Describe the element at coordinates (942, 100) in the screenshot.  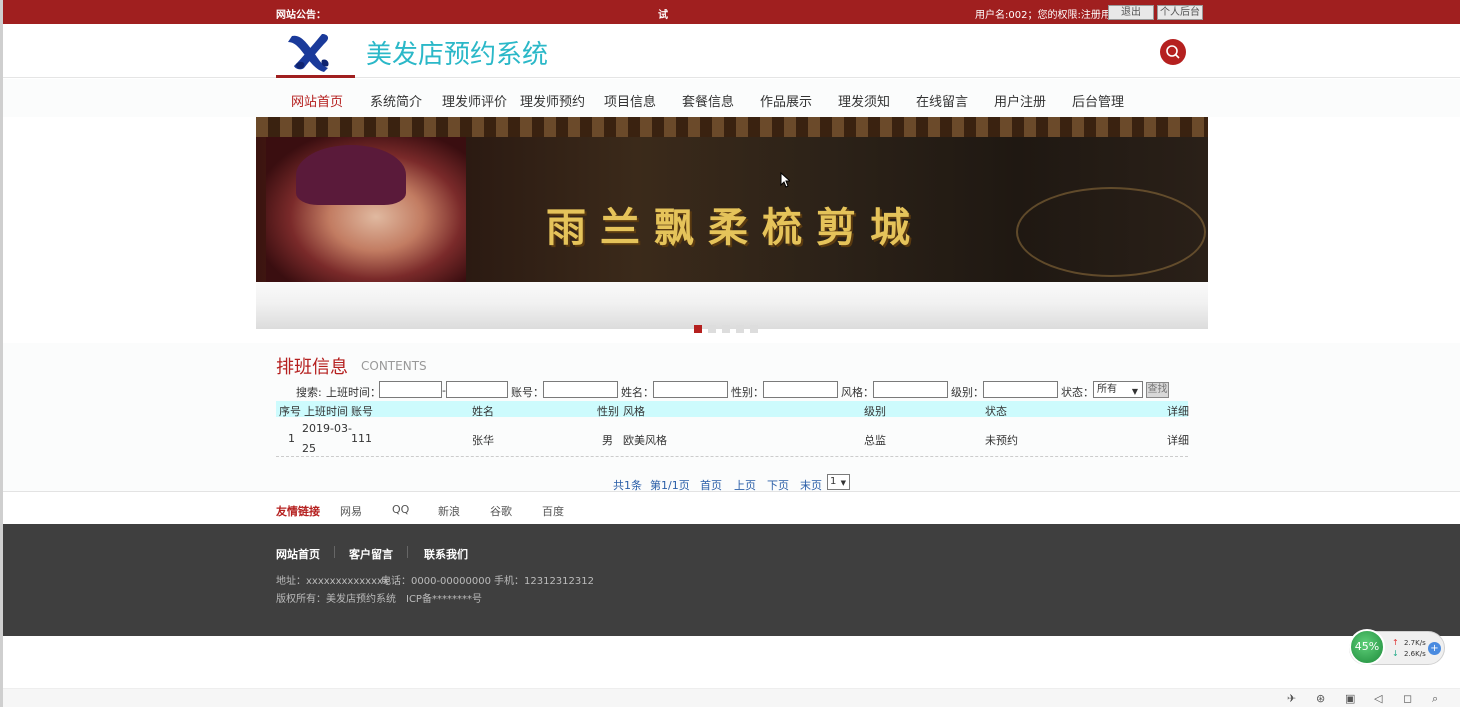
I see `nav-item-message: 在线留言` at that location.